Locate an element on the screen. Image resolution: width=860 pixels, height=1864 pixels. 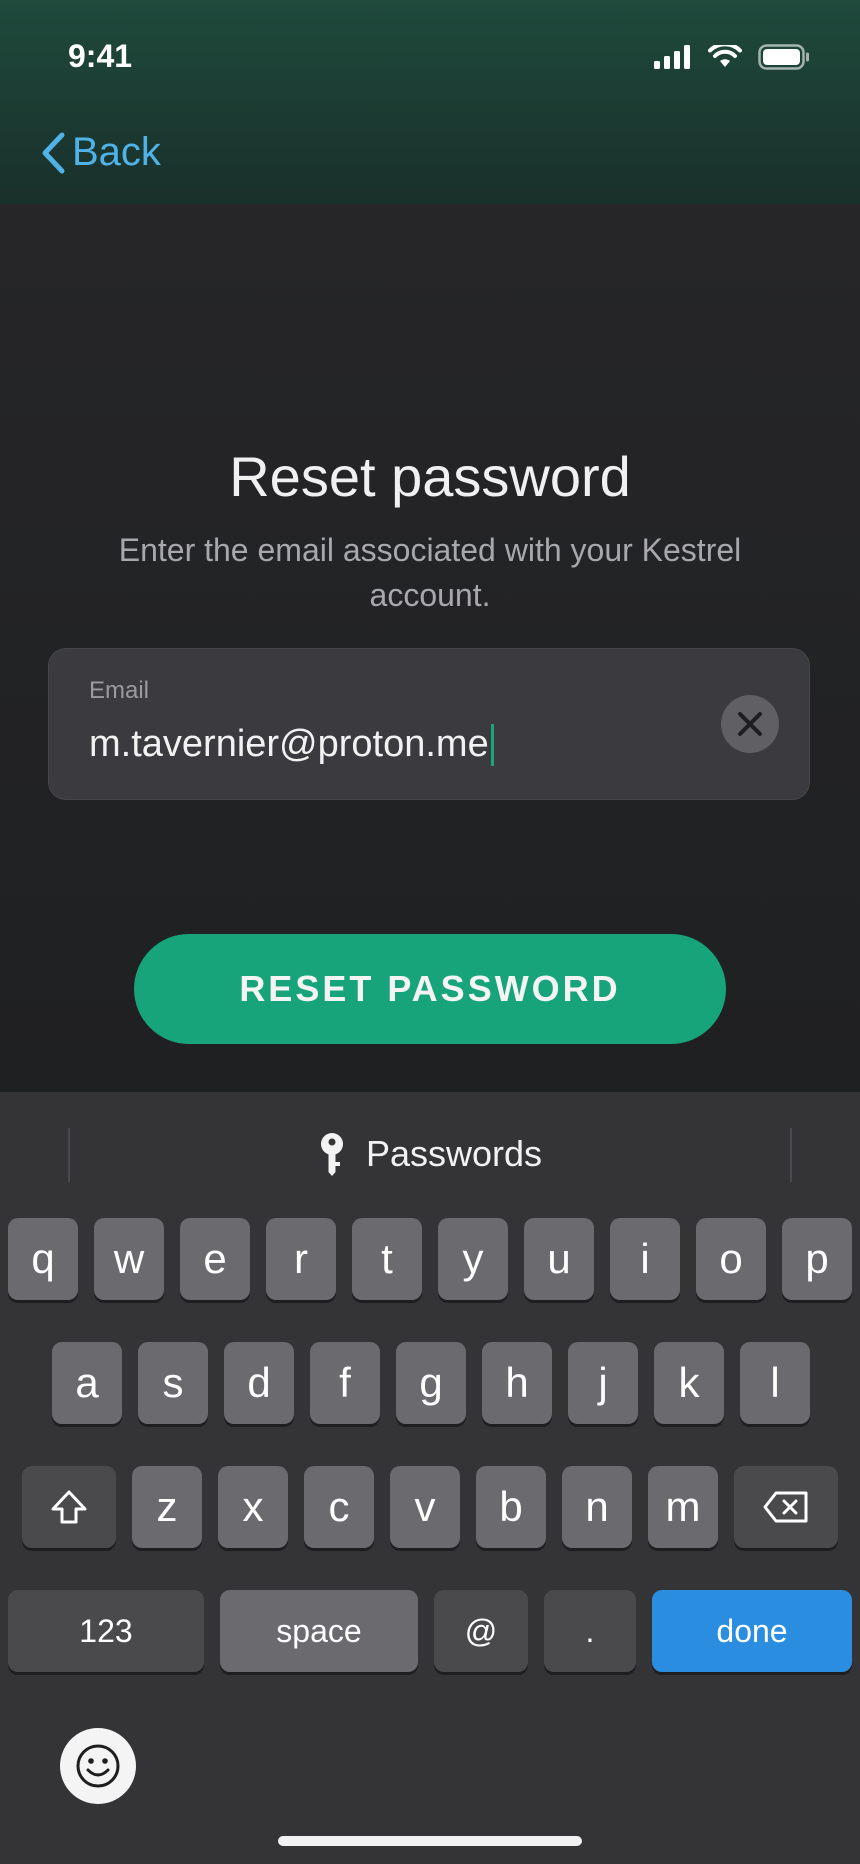
email-input: m.tavernier@proton.me is located at coordinates (291, 744).